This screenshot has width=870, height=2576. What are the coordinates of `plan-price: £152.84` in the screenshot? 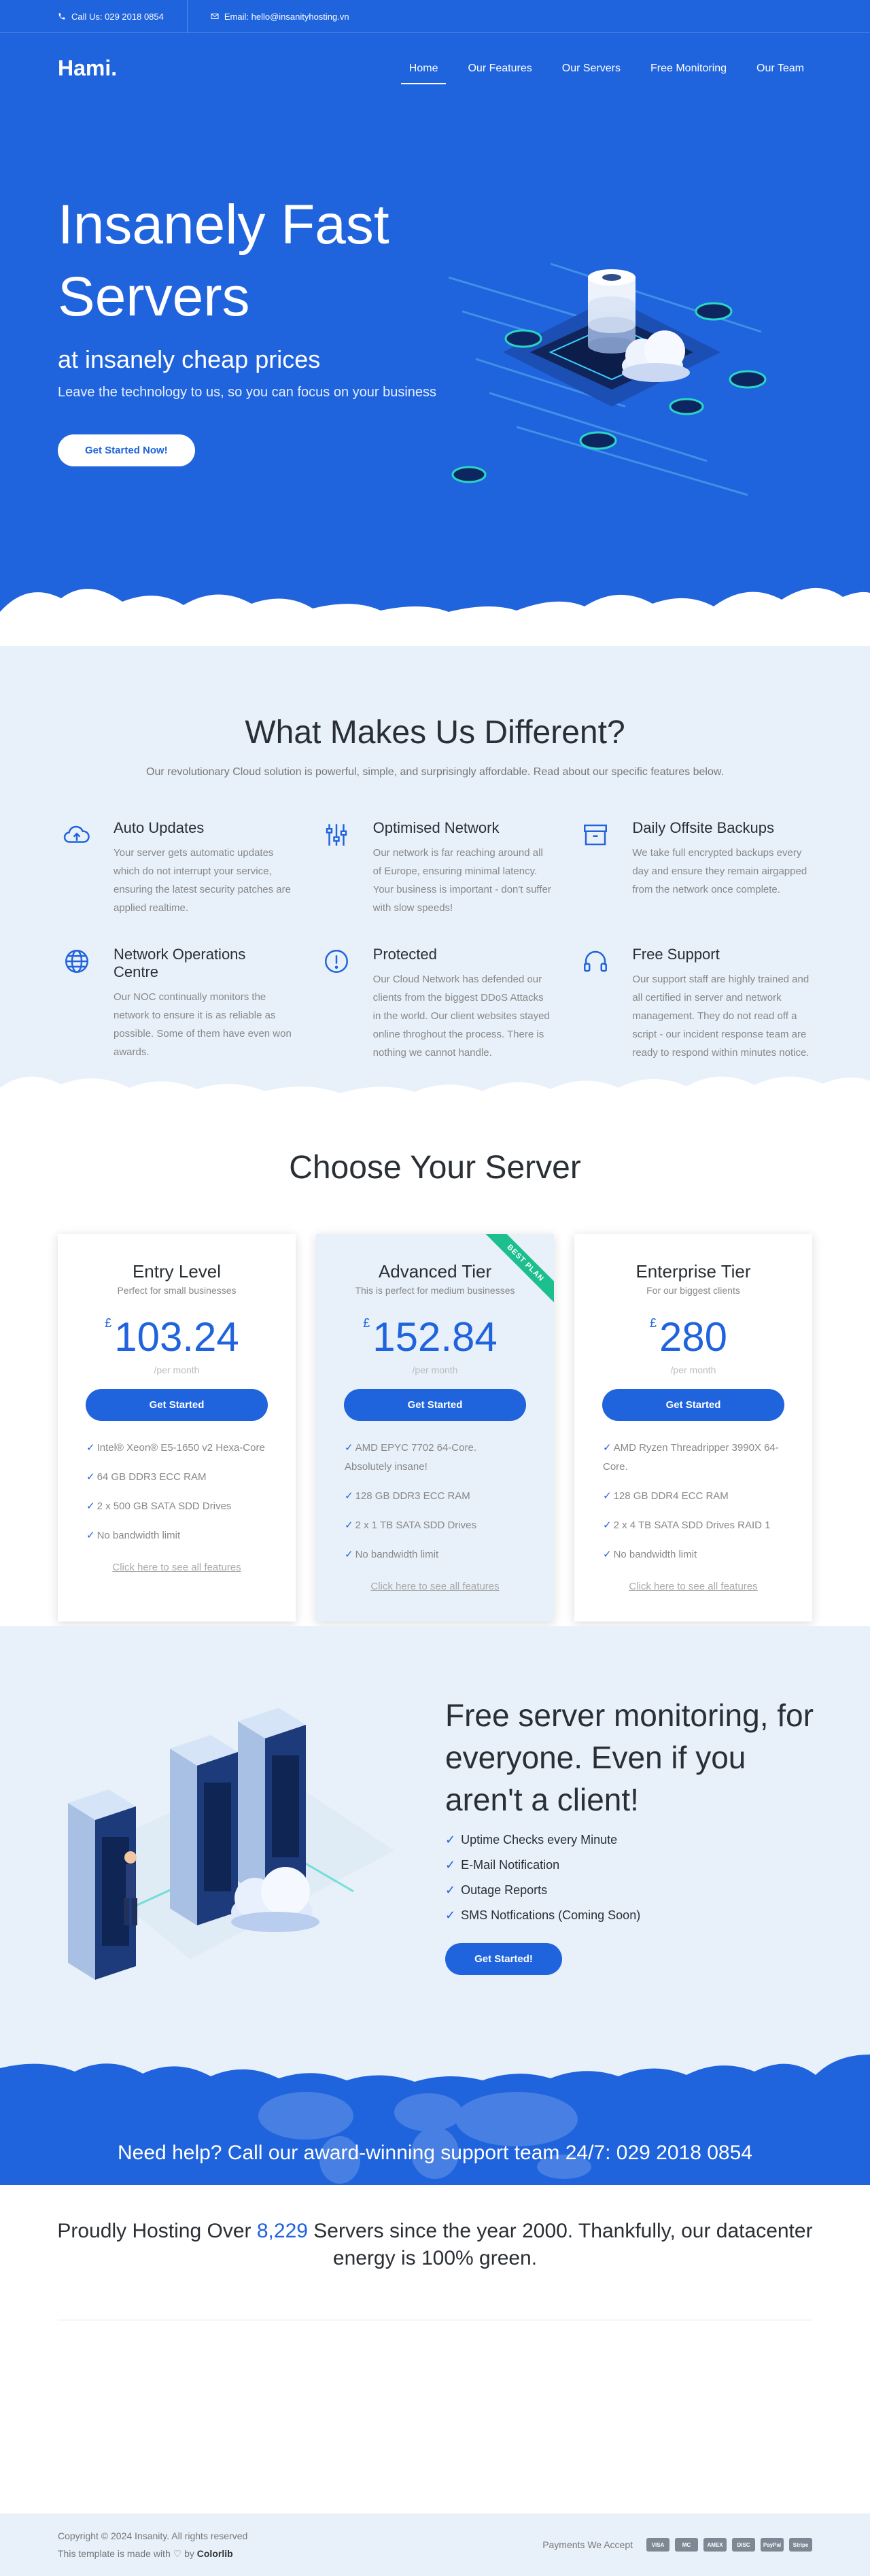 It's located at (430, 1336).